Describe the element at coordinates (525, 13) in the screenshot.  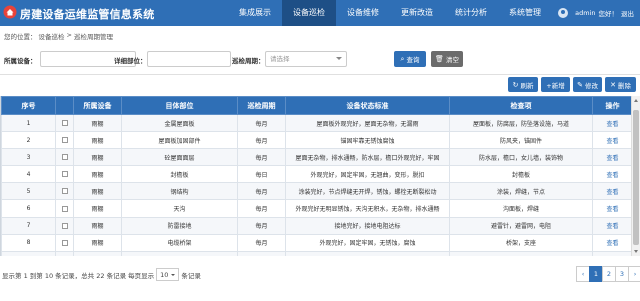
I see `nav-system-management: 系统管理` at that location.